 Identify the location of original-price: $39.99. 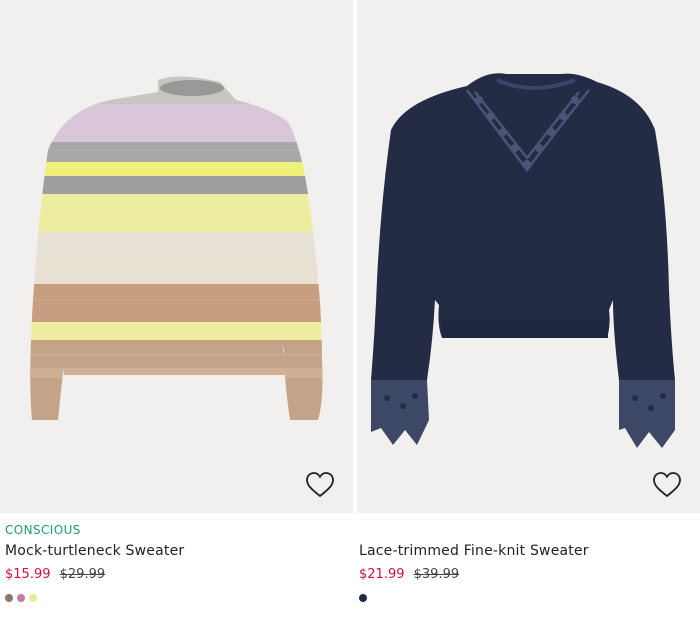
(436, 574).